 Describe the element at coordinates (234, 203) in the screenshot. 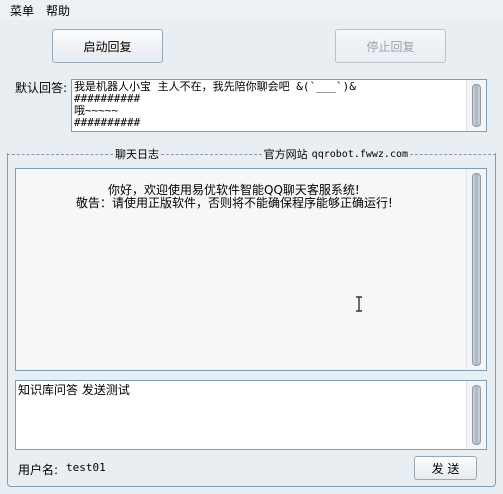

I see `chat-log-line: 敬告：请使用正版软件，否则将不能确保程序能够正确运行!` at that location.